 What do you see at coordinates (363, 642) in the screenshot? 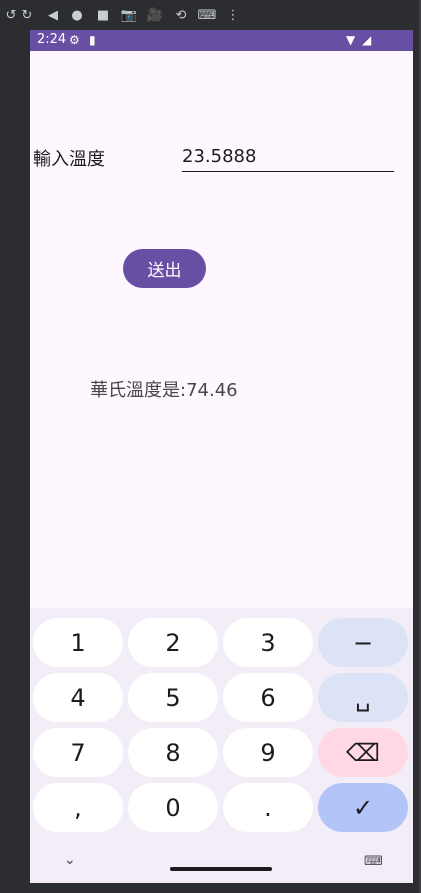
I see `key-minus: −` at bounding box center [363, 642].